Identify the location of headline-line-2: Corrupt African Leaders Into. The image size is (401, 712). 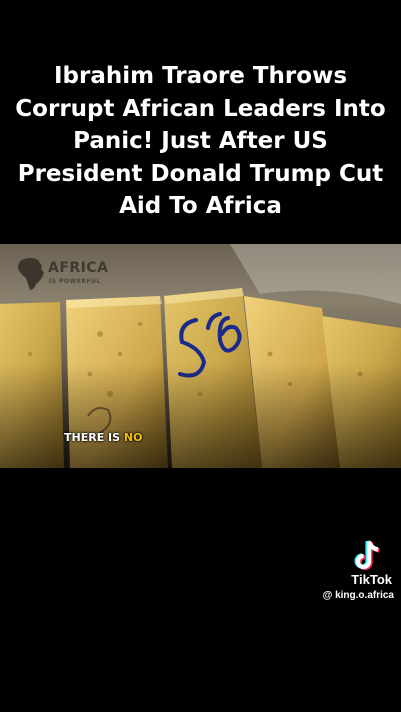
(200, 108).